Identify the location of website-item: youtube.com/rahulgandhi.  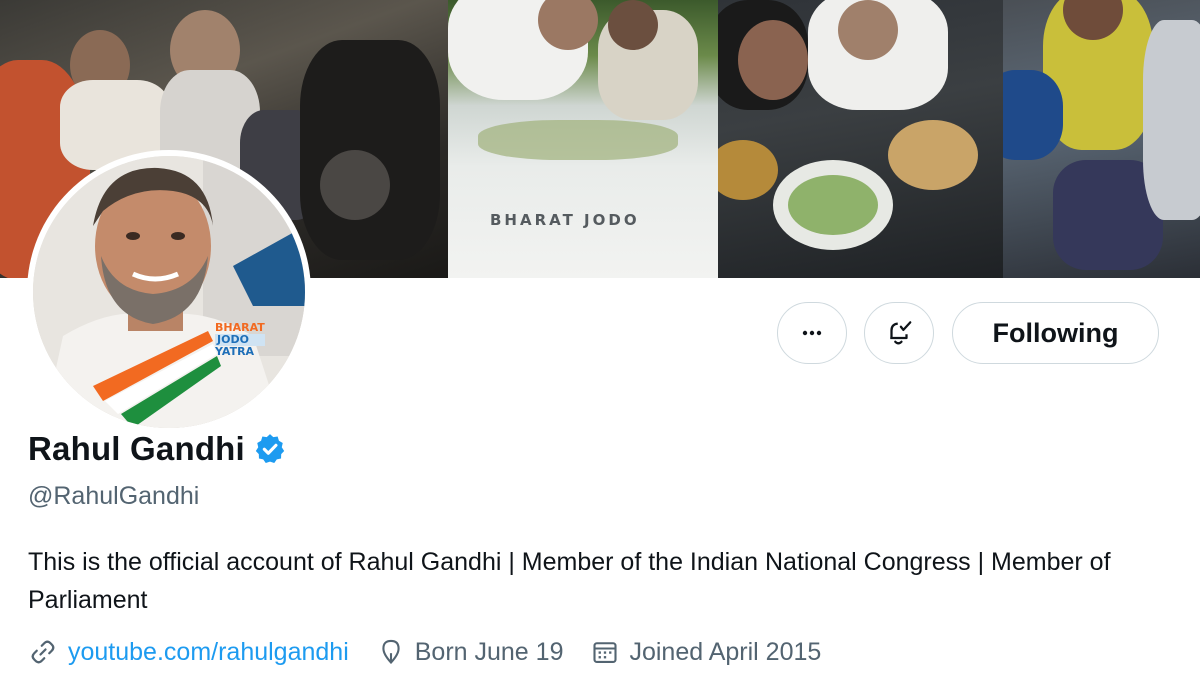
(188, 652).